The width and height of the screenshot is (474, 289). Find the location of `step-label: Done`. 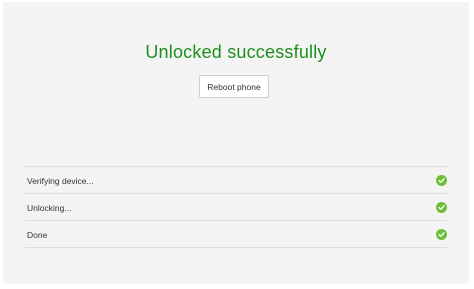

step-label: Done is located at coordinates (37, 235).